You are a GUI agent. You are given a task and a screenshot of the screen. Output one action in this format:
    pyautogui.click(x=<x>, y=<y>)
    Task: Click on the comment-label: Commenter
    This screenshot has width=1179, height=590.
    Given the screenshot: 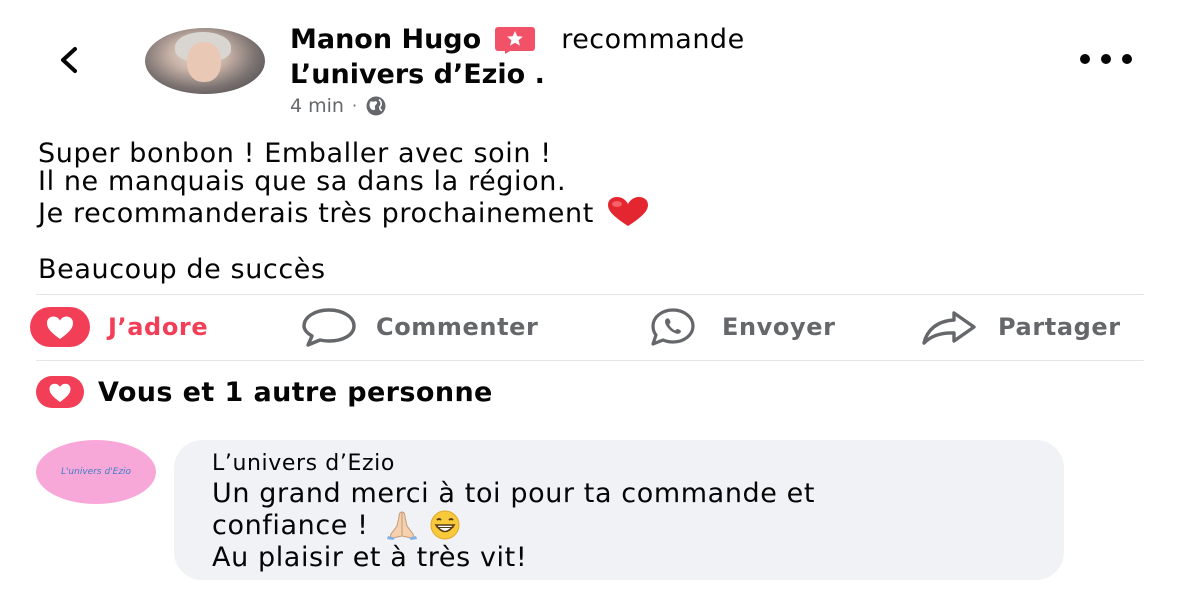 What is the action you would take?
    pyautogui.click(x=457, y=327)
    